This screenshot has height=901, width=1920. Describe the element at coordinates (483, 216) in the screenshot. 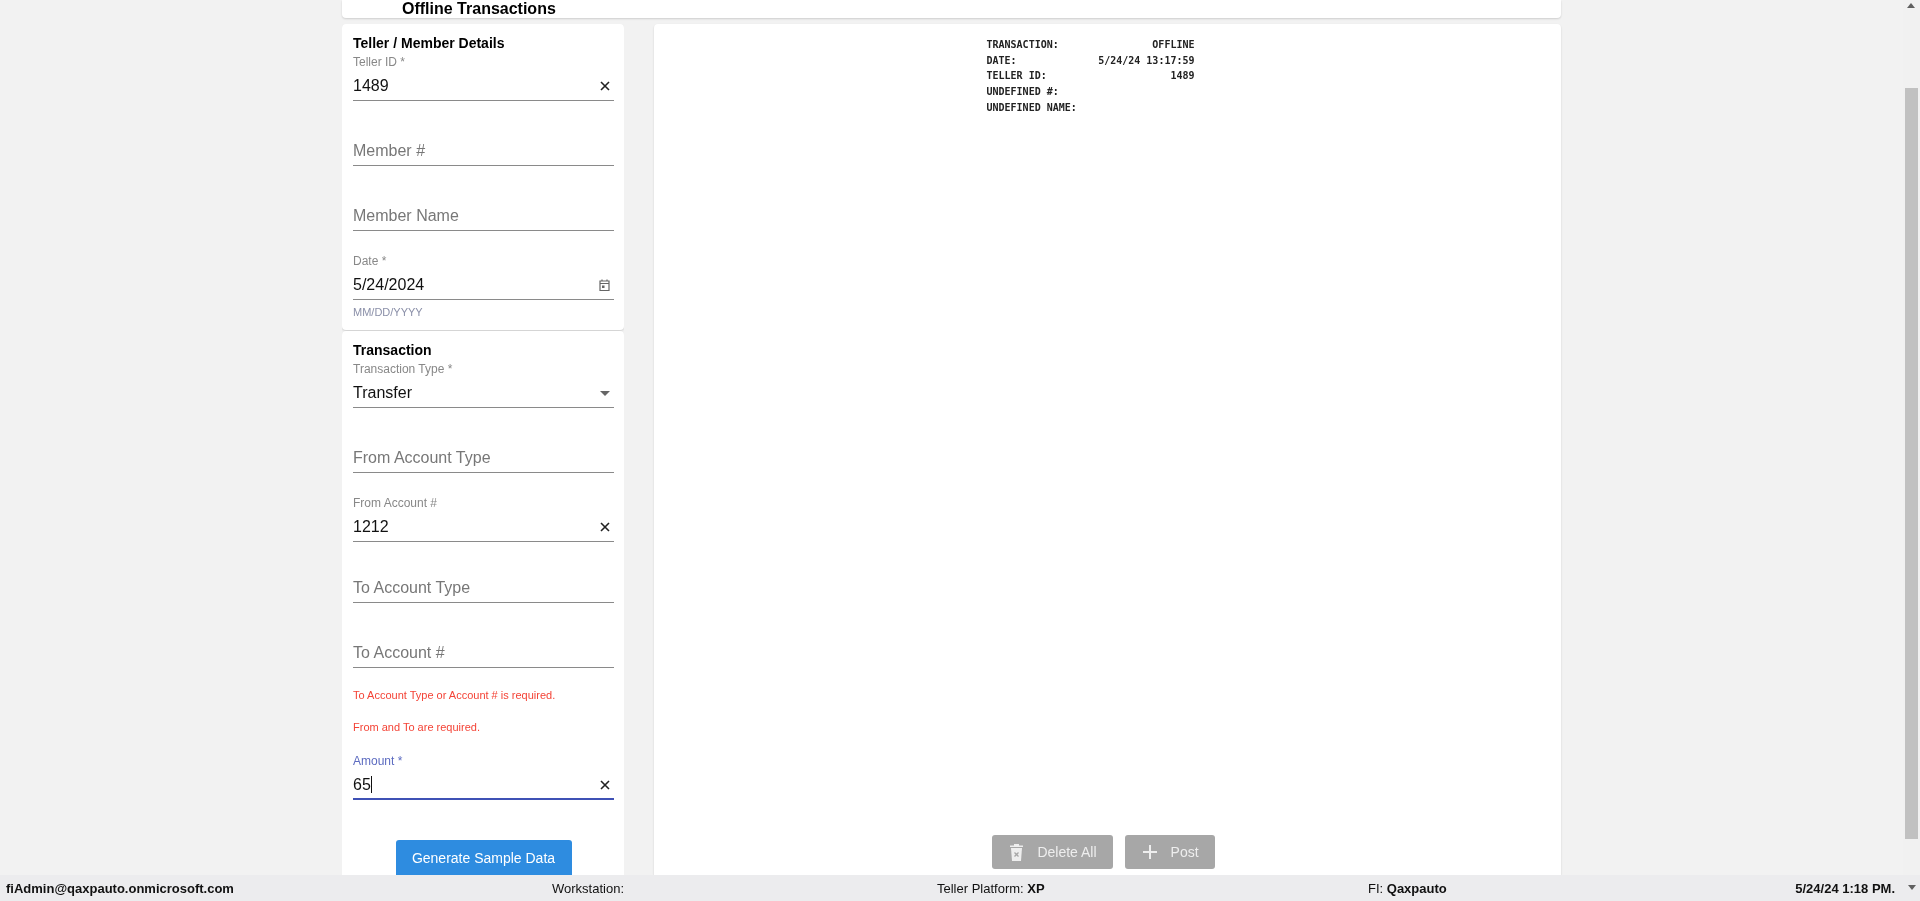

I see `input-field: Member Name` at that location.